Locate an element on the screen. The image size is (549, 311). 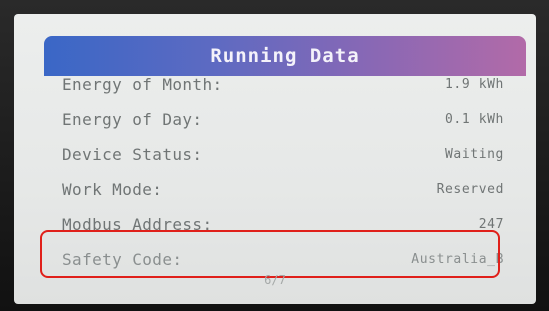
row-energy-of-day: Energy of Day: 0.1 kWh is located at coordinates (283, 119).